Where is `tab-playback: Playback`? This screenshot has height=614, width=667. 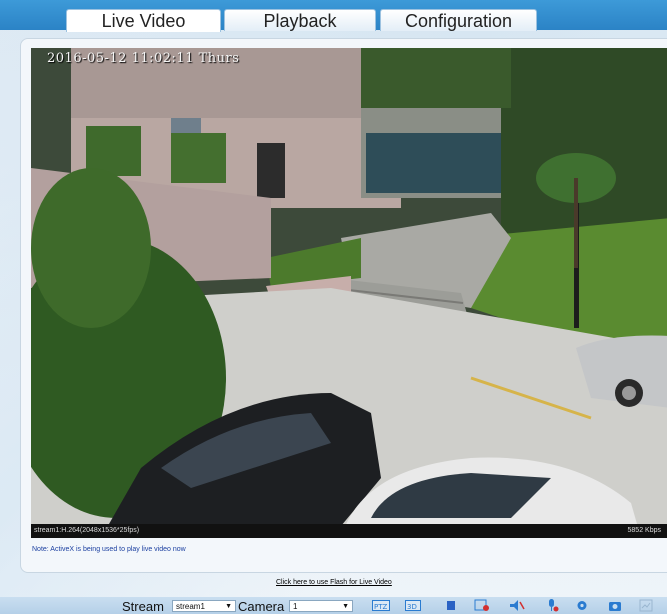
tab-playback: Playback is located at coordinates (300, 20).